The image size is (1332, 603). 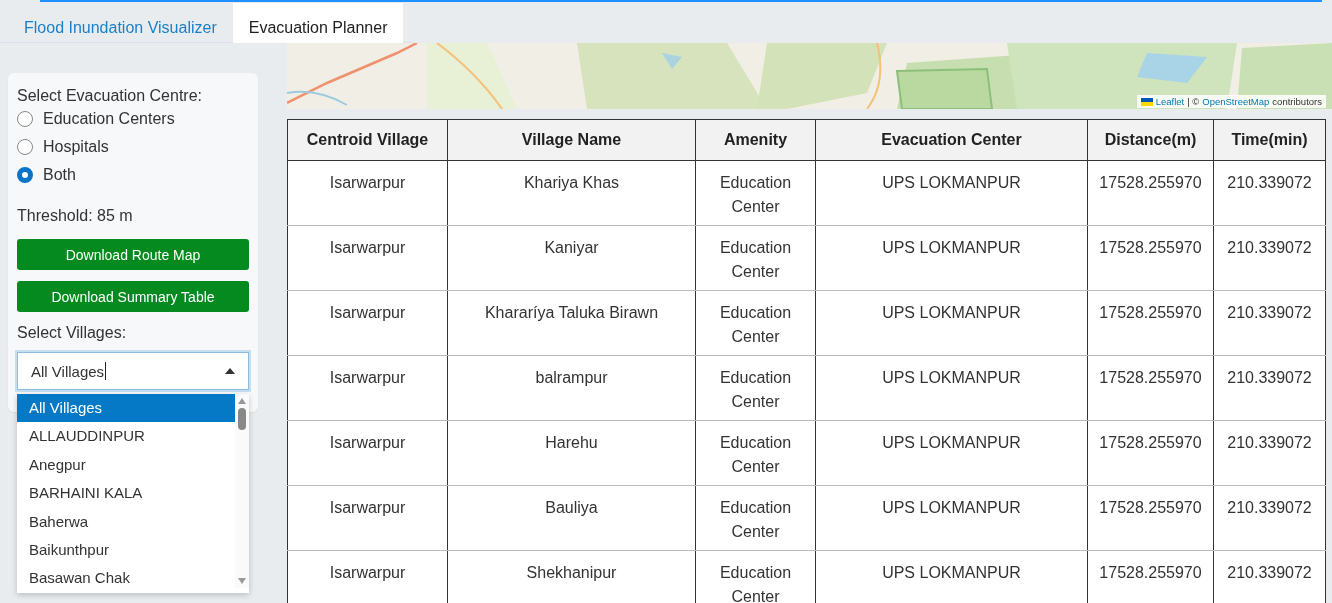 What do you see at coordinates (126, 550) in the screenshot?
I see `dropdown-option: Baikunthpur` at bounding box center [126, 550].